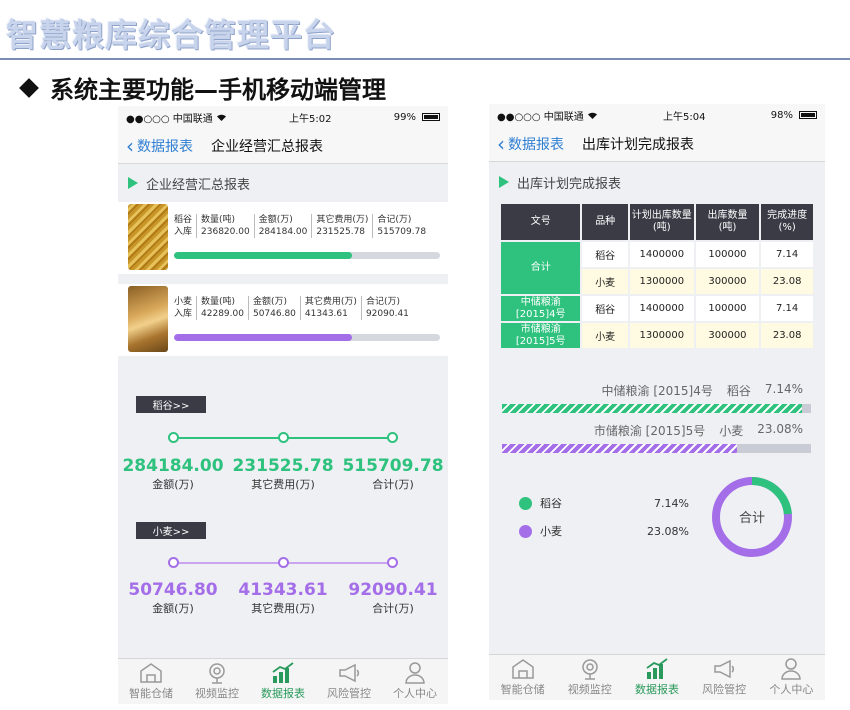 The width and height of the screenshot is (850, 710). I want to click on stat-value: 515709.78, so click(402, 232).